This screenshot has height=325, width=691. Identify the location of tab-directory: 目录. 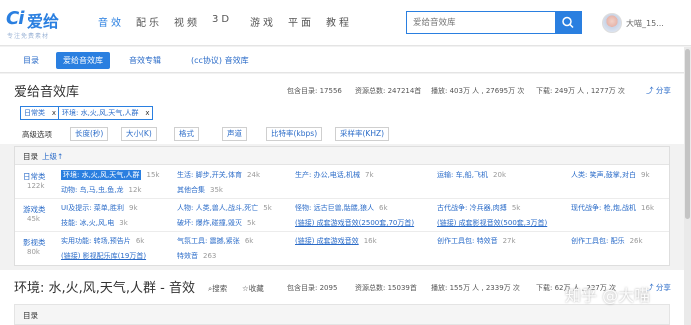
(31, 60).